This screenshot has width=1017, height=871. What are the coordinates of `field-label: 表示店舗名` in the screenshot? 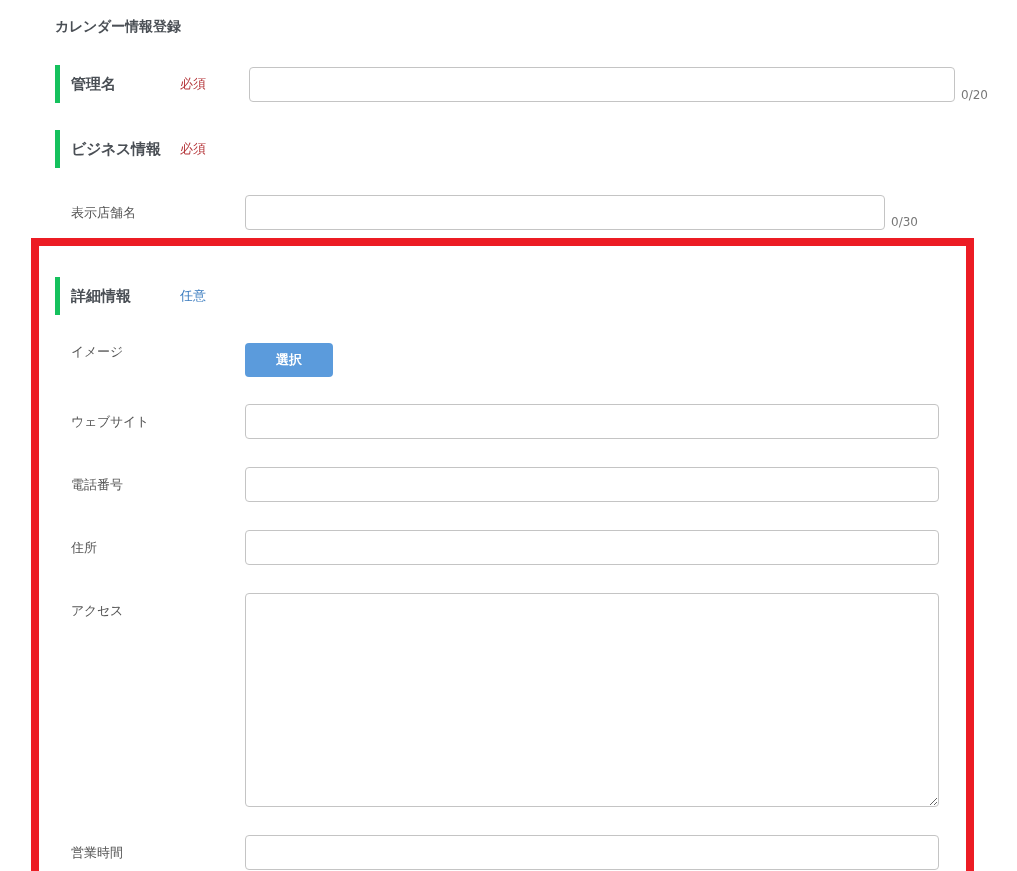 It's located at (104, 213).